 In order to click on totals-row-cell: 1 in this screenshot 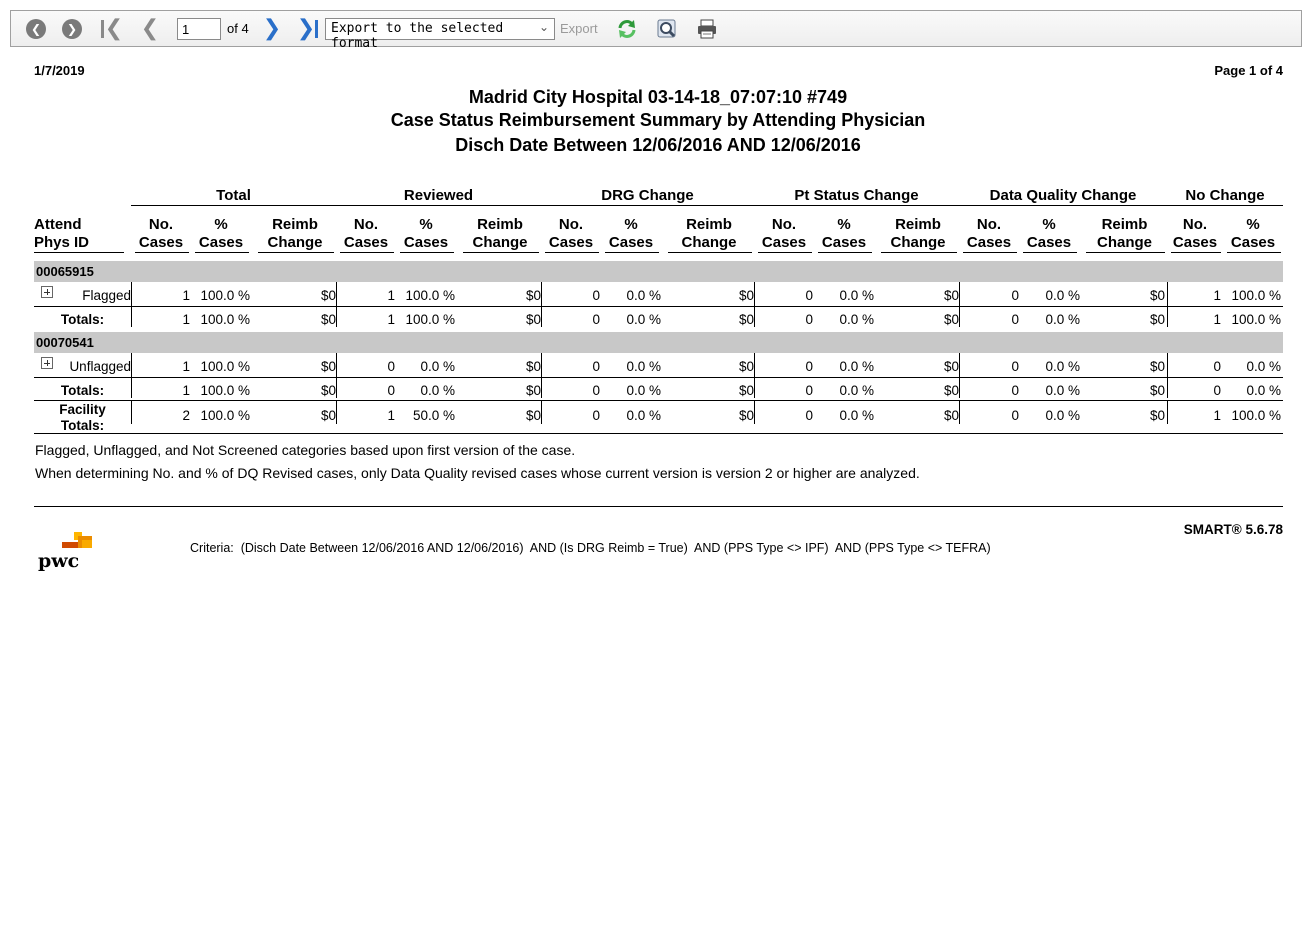, I will do `click(186, 390)`.